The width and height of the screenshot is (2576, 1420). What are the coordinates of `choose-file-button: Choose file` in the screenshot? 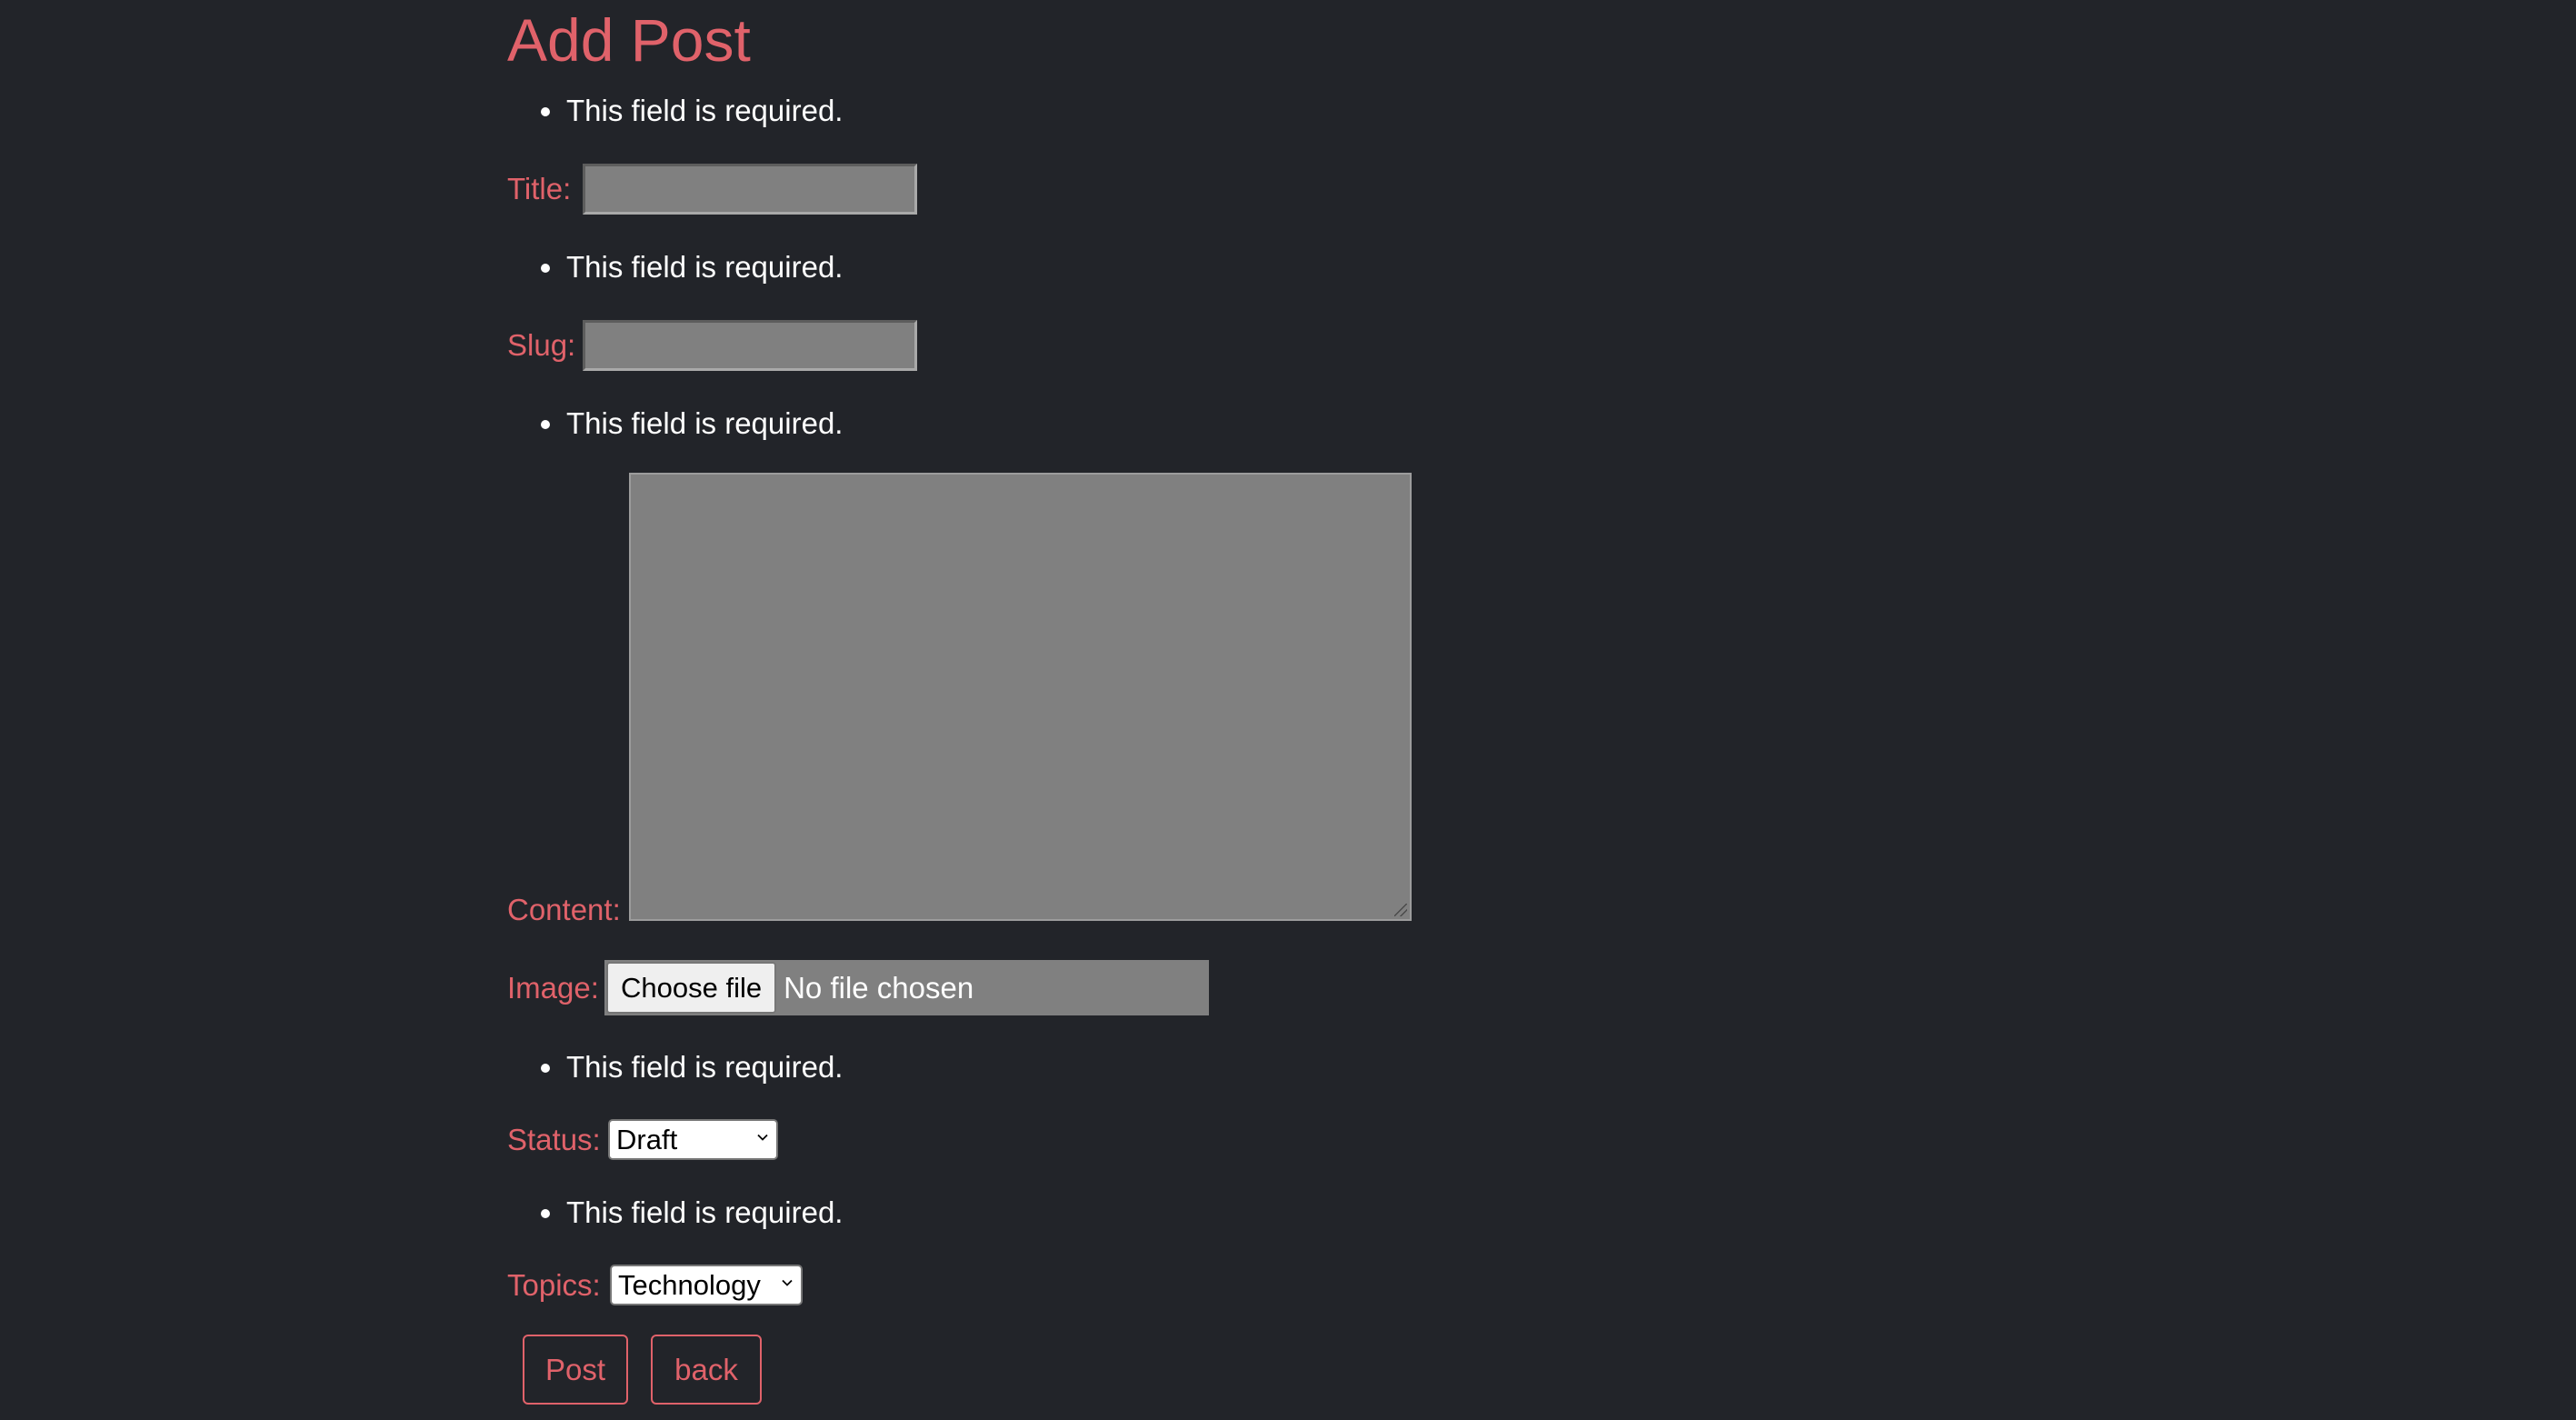 It's located at (691, 988).